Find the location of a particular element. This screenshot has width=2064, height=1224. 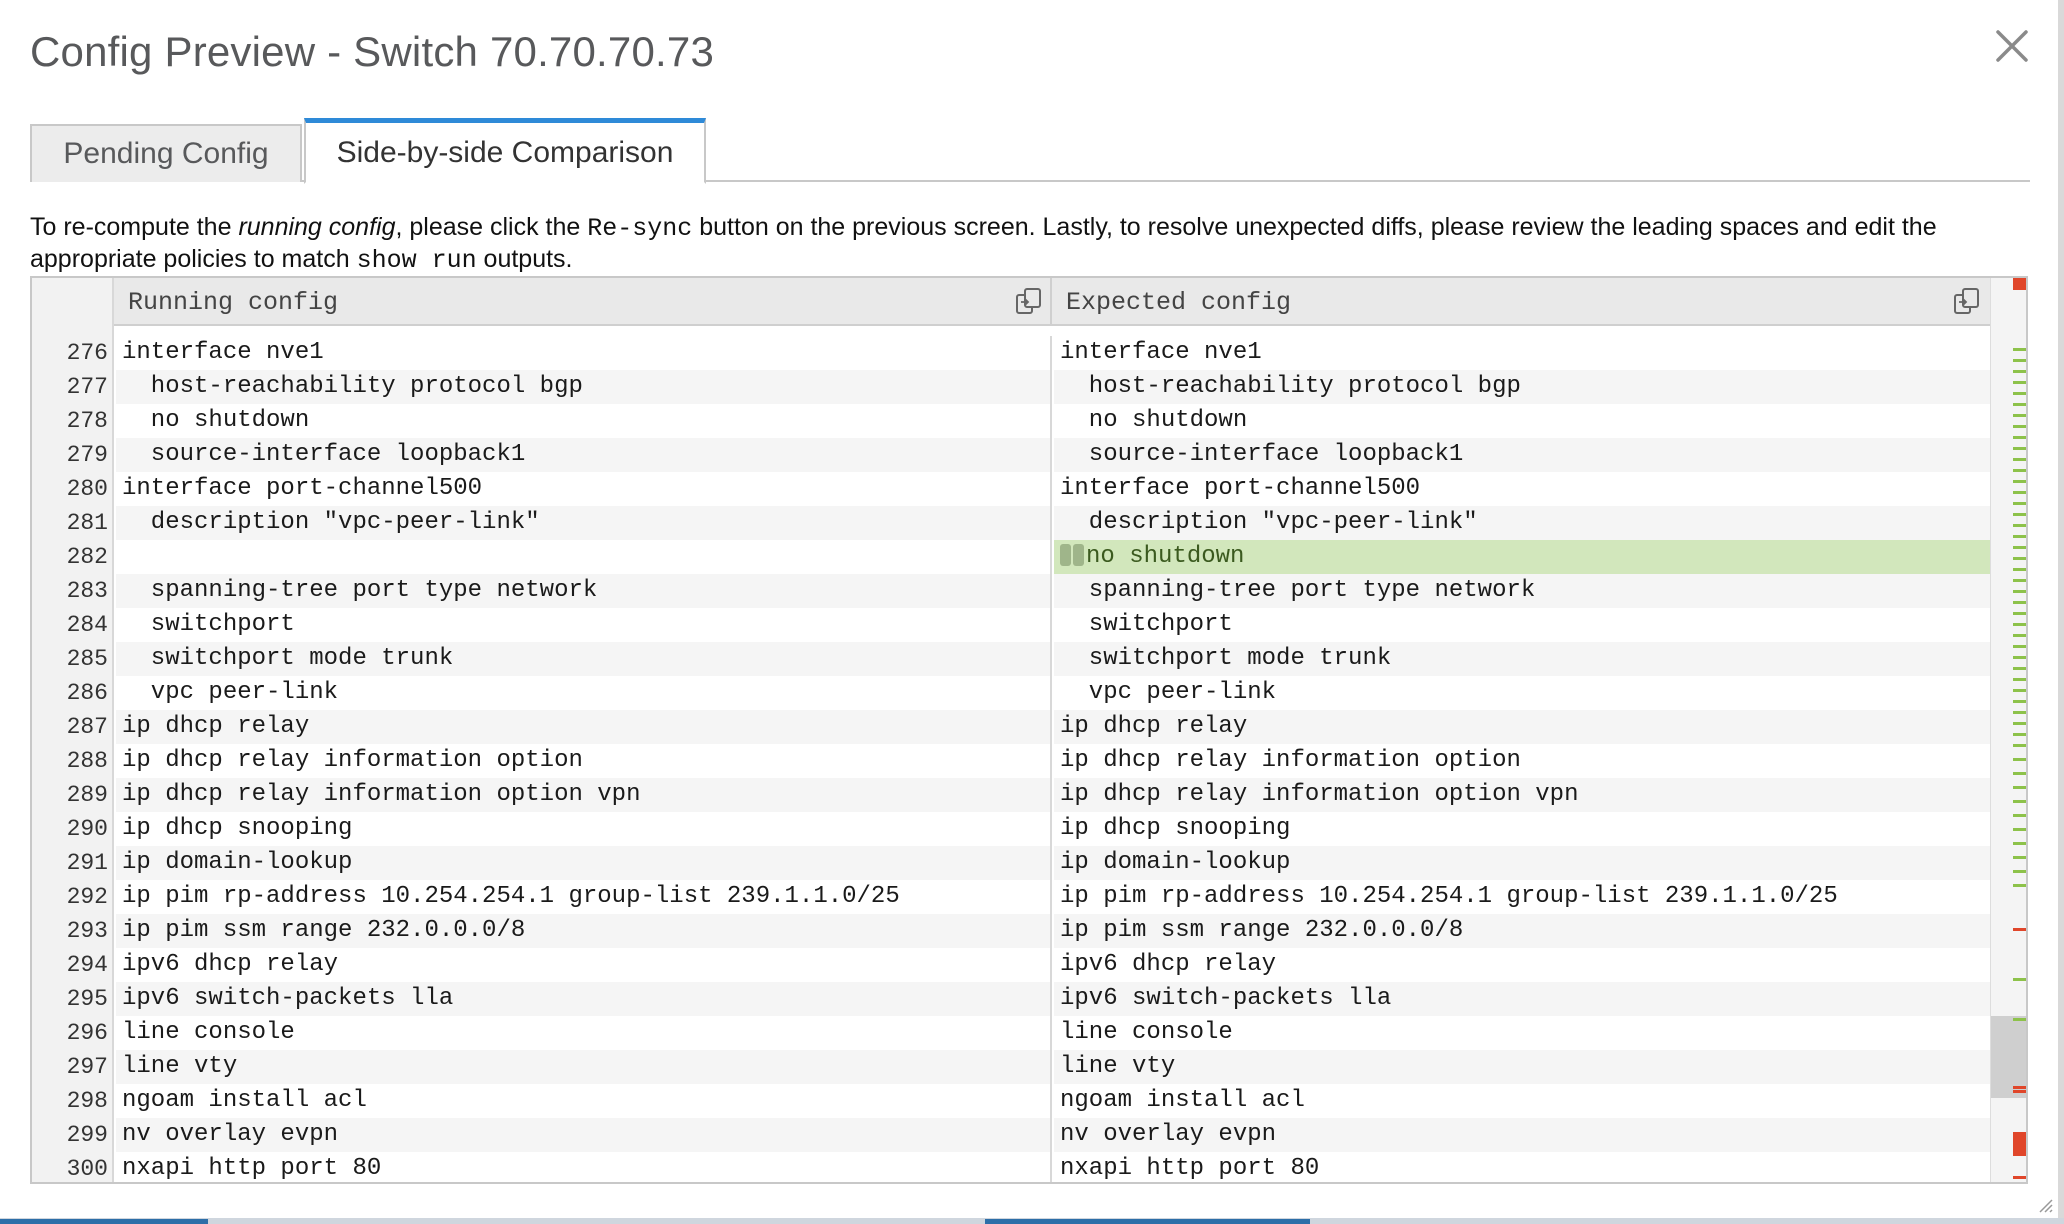

note-text: To re-compute the is located at coordinates (134, 227).